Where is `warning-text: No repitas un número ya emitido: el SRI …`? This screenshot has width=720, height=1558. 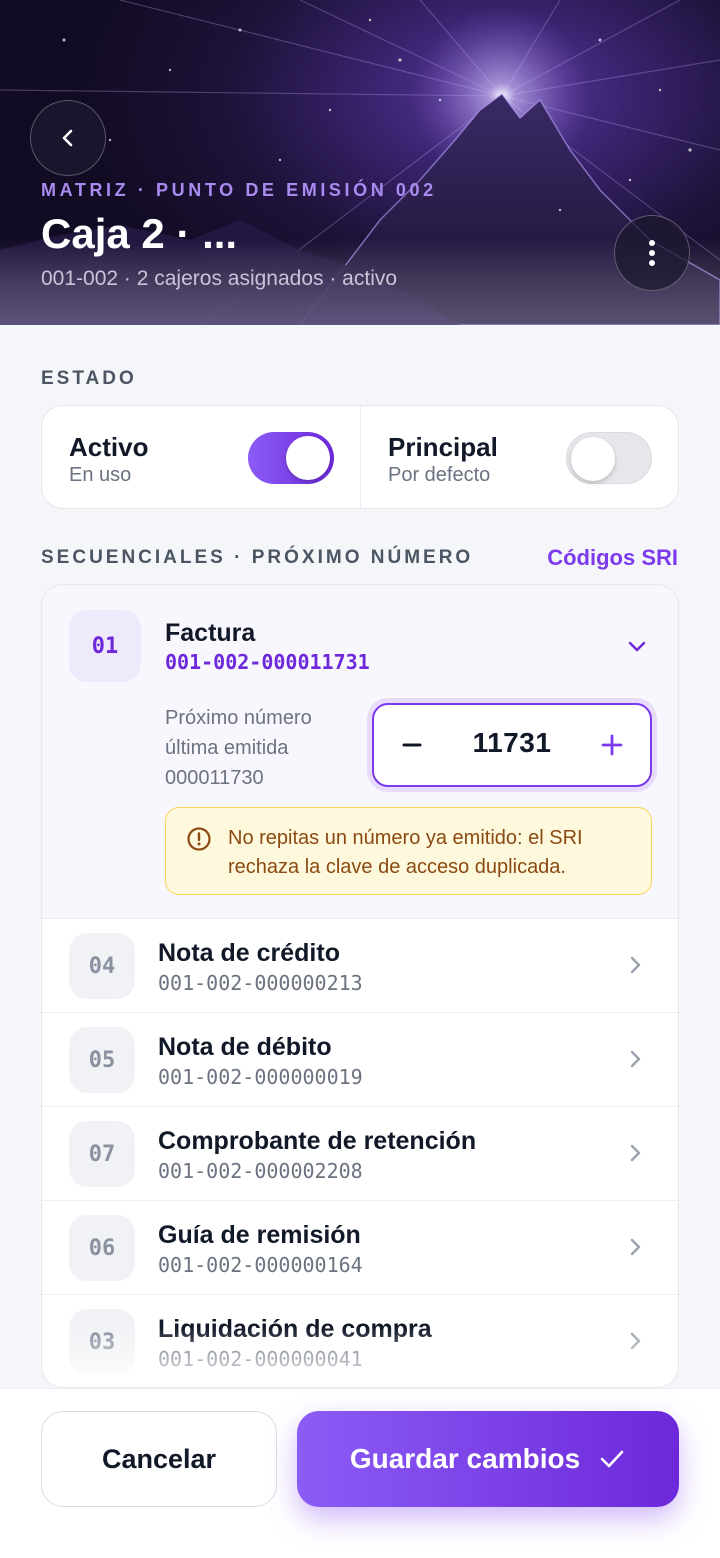 warning-text: No repitas un número ya emitido: el SRI … is located at coordinates (405, 852).